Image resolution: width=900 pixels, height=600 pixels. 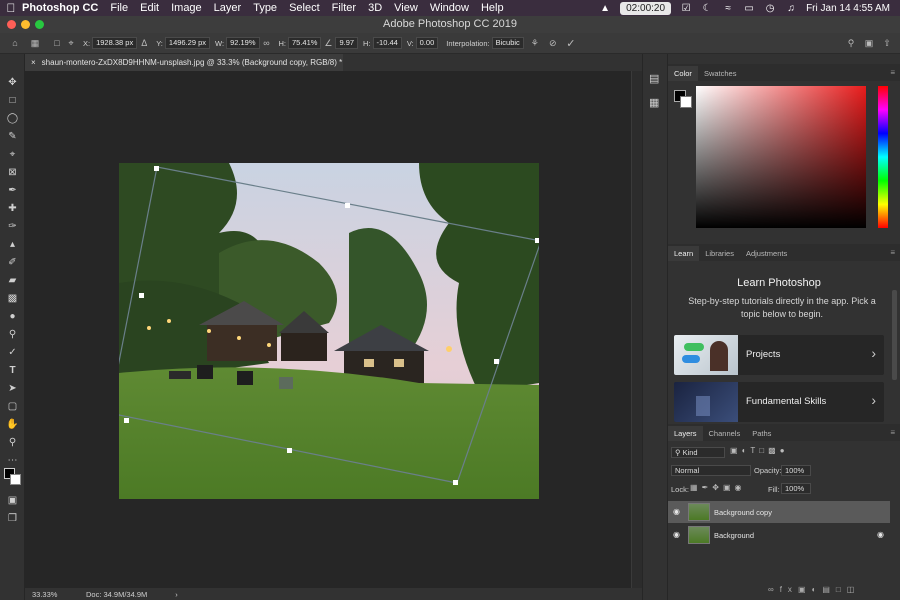 I want to click on link-icon: ∞, so click(x=267, y=43).